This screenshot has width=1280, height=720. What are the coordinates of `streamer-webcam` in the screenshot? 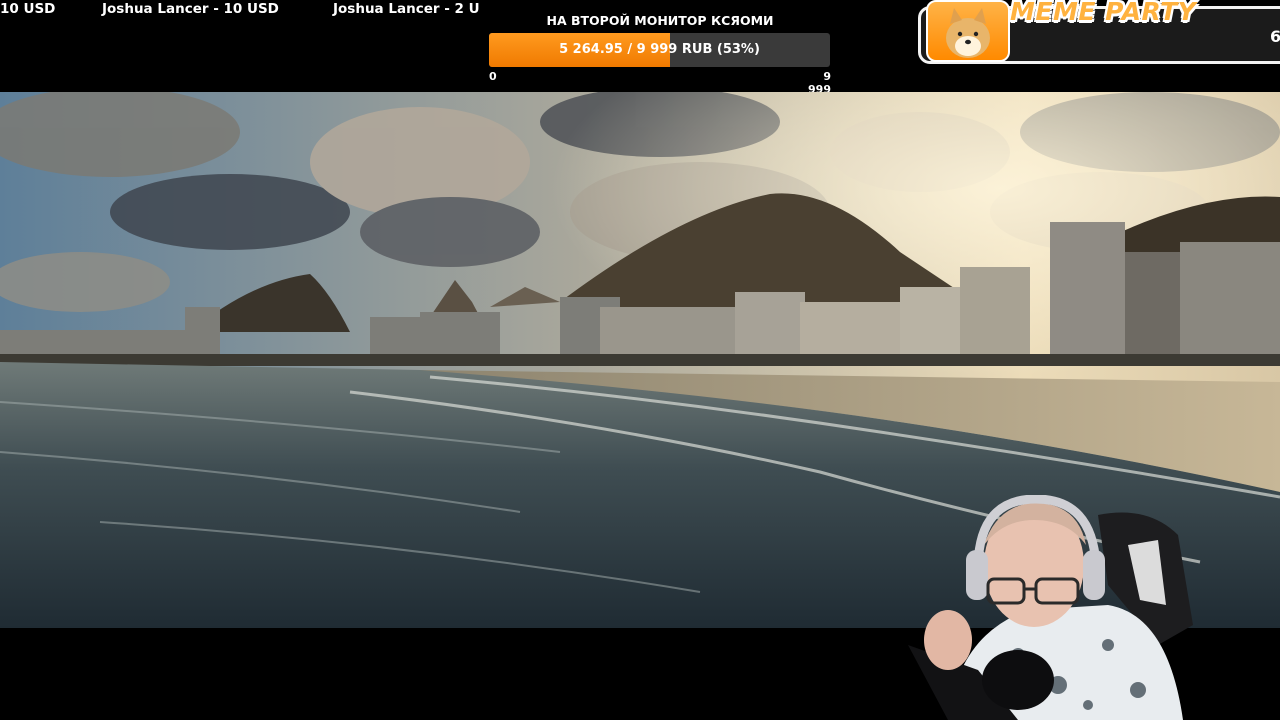 It's located at (1094, 607).